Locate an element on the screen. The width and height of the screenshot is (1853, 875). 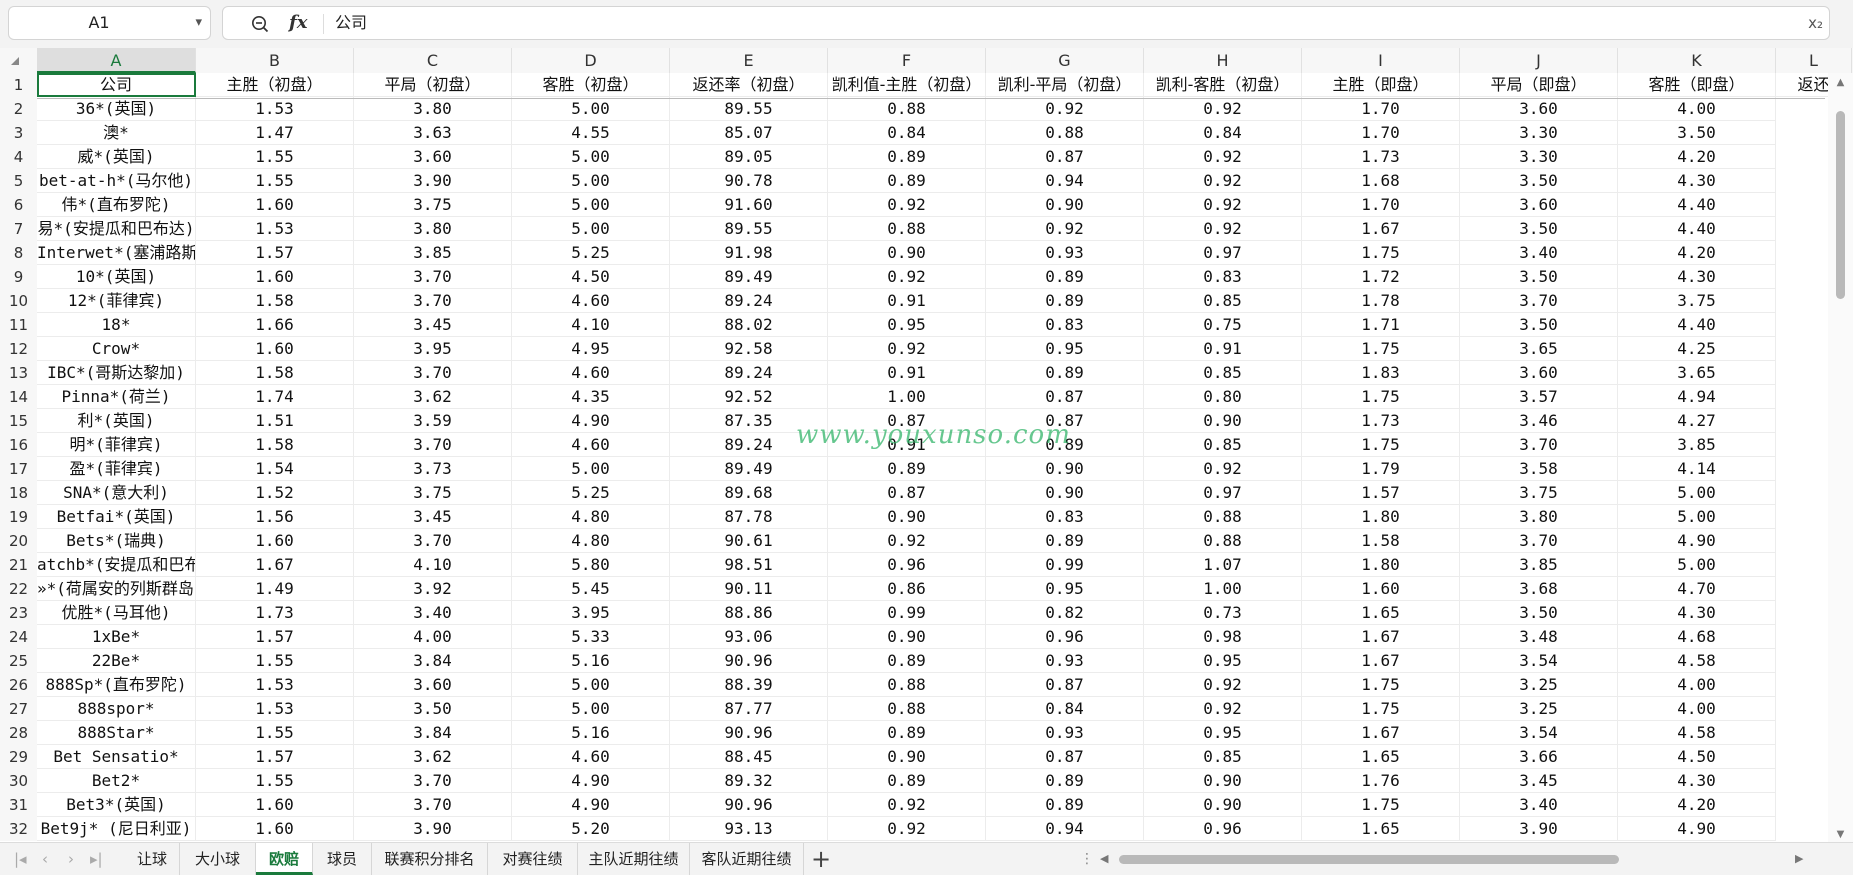
odds-cell: 4.95 is located at coordinates (591, 349).